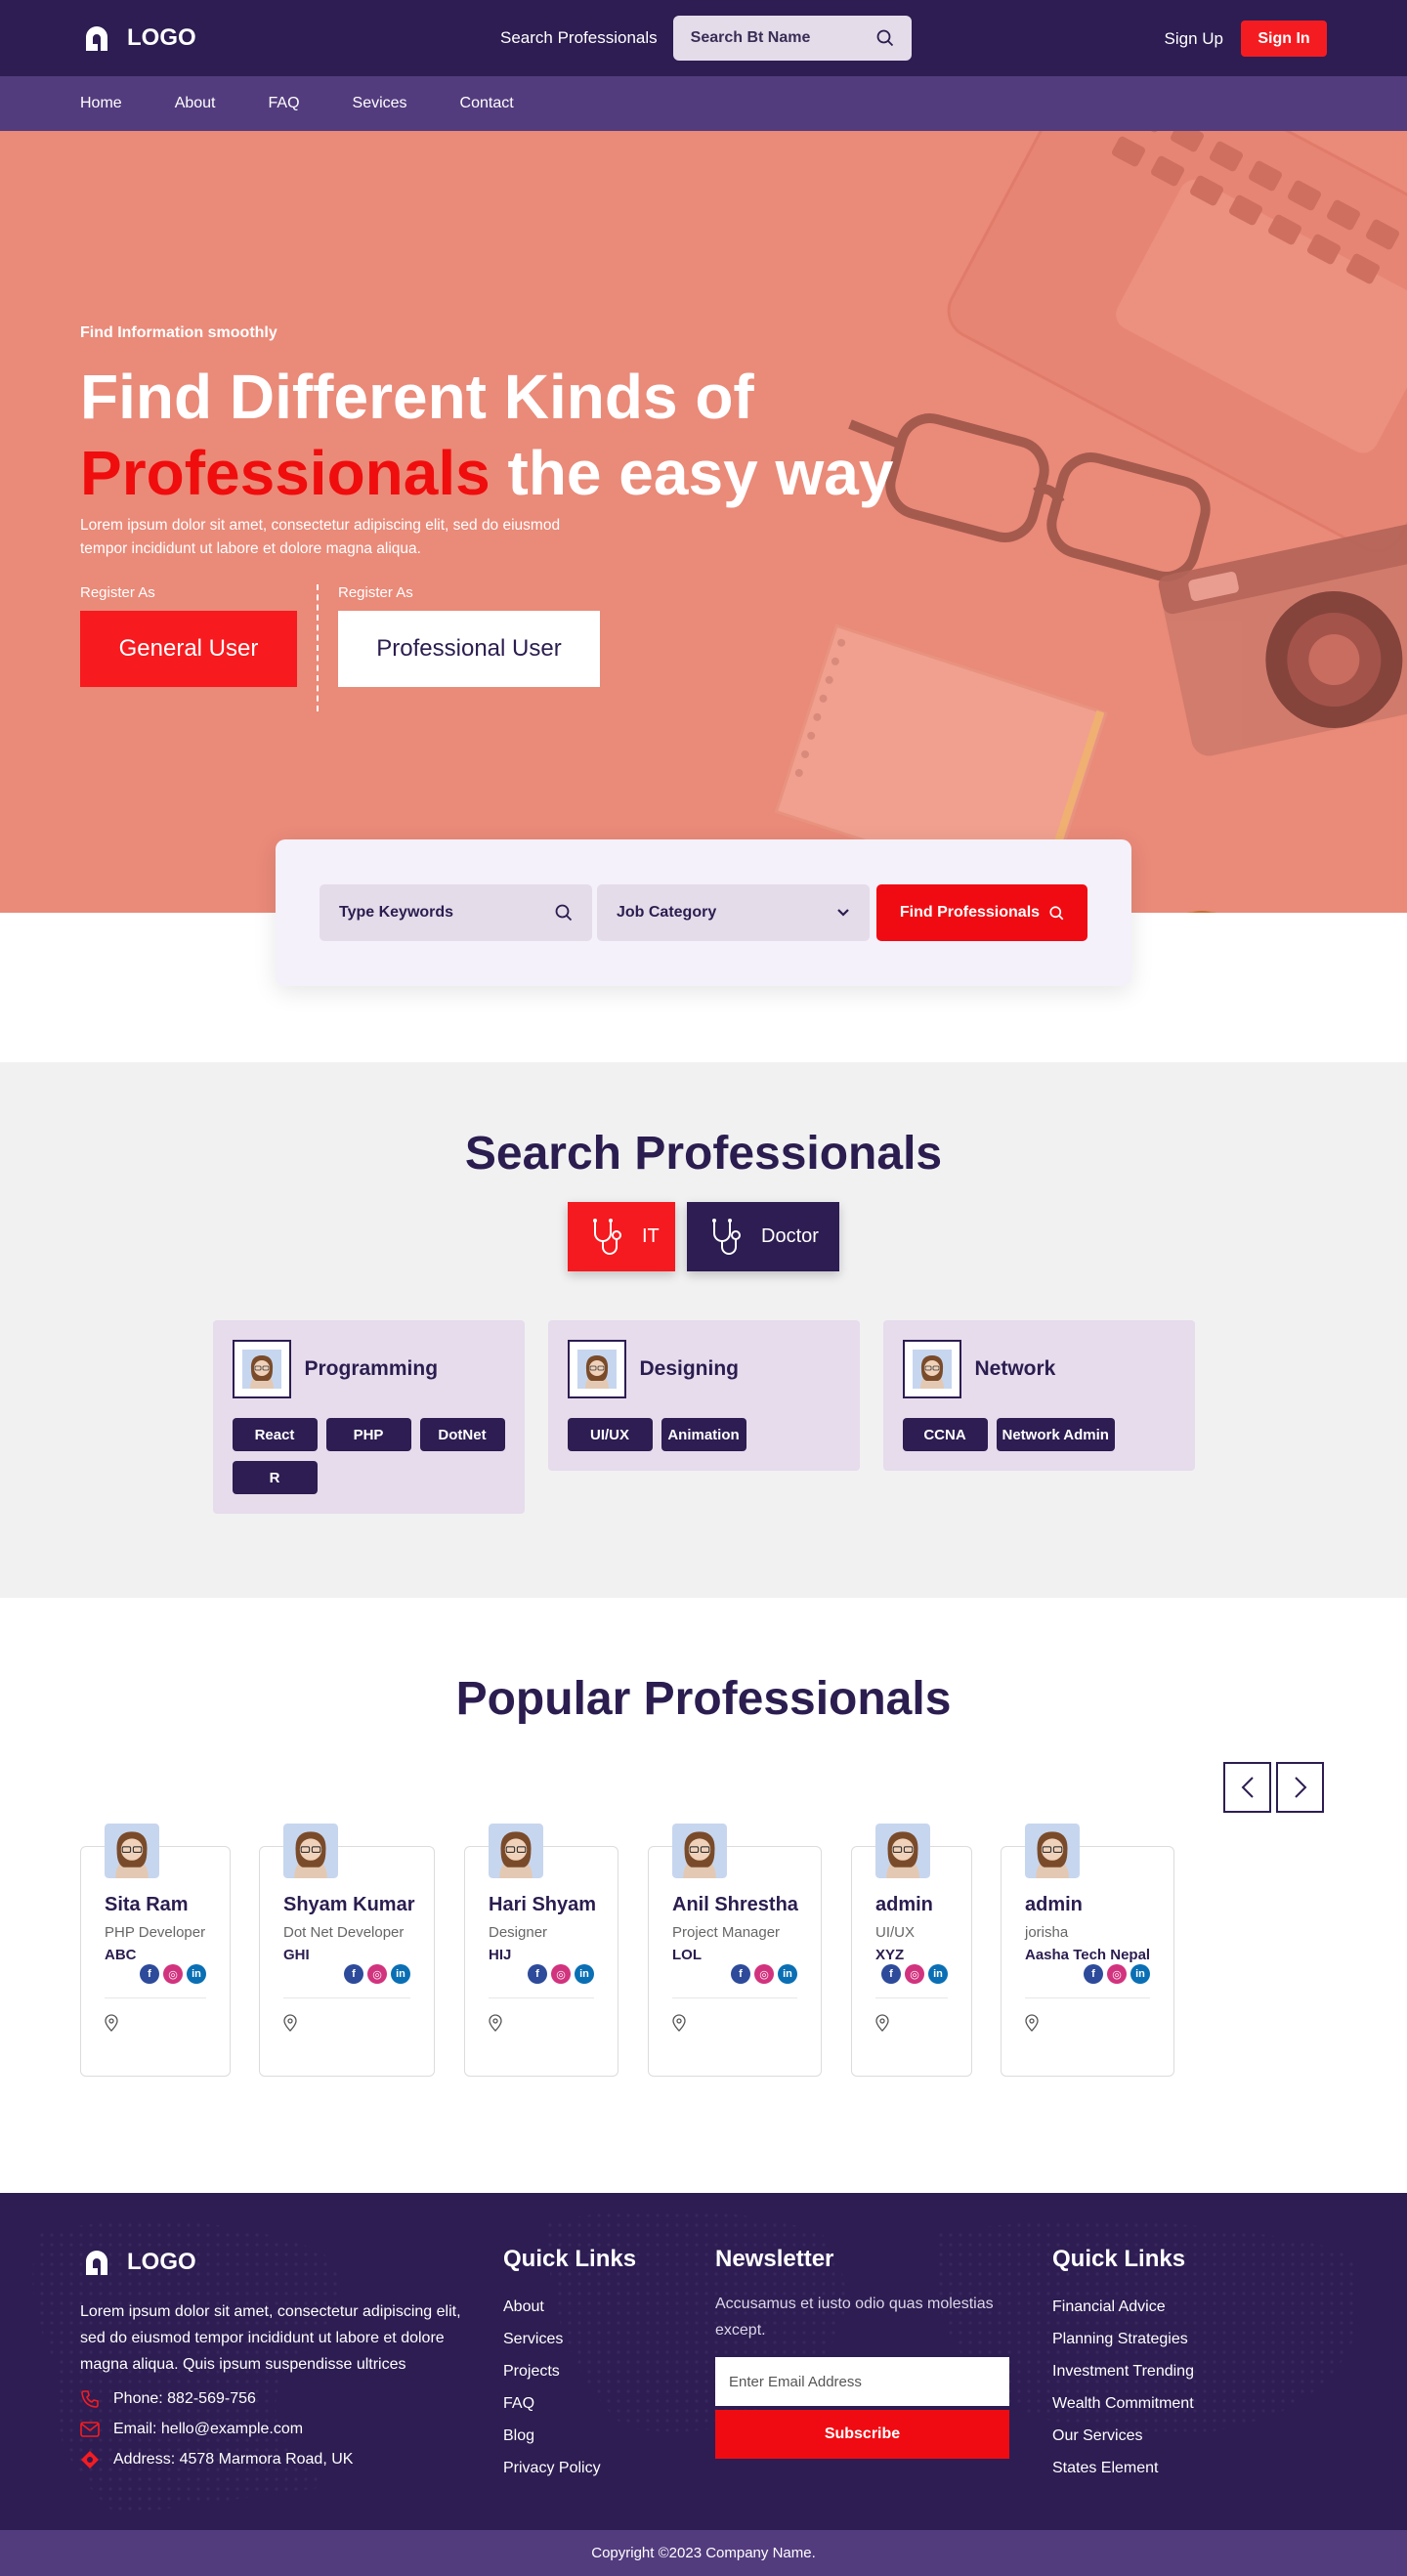  I want to click on skill-tag: R, so click(275, 1477).